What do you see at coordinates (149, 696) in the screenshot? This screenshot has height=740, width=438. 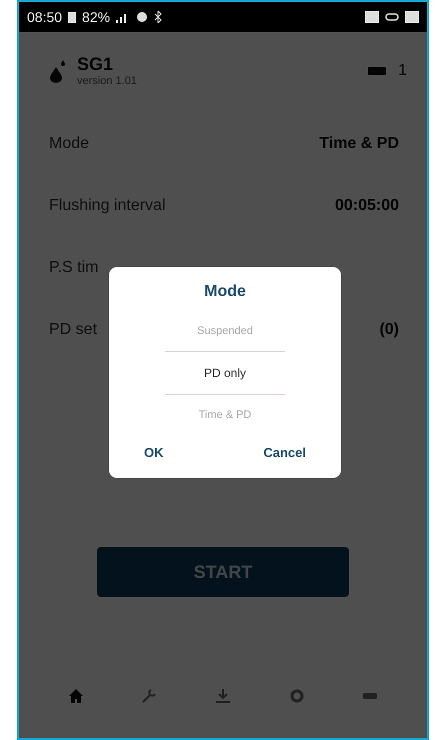 I see `wrench-icon` at bounding box center [149, 696].